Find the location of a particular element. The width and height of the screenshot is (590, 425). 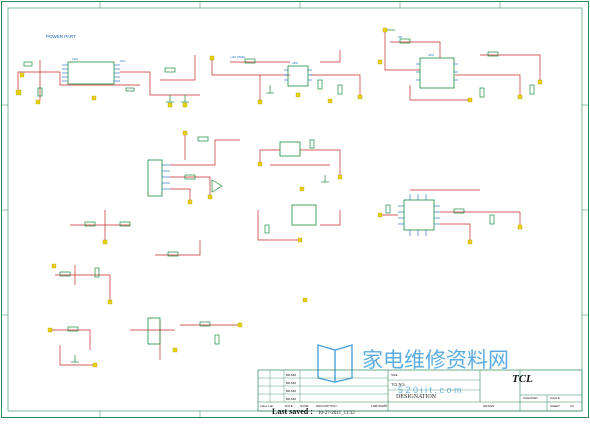

circuit-block-power-input: U301 VCC is located at coordinates (107, 81).